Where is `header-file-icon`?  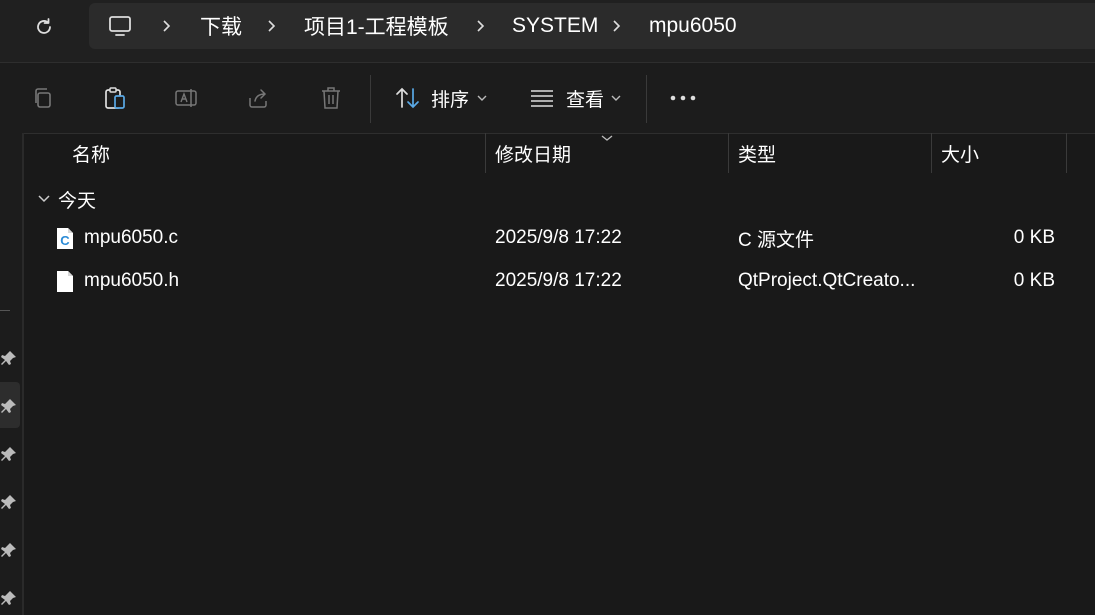
header-file-icon is located at coordinates (65, 284).